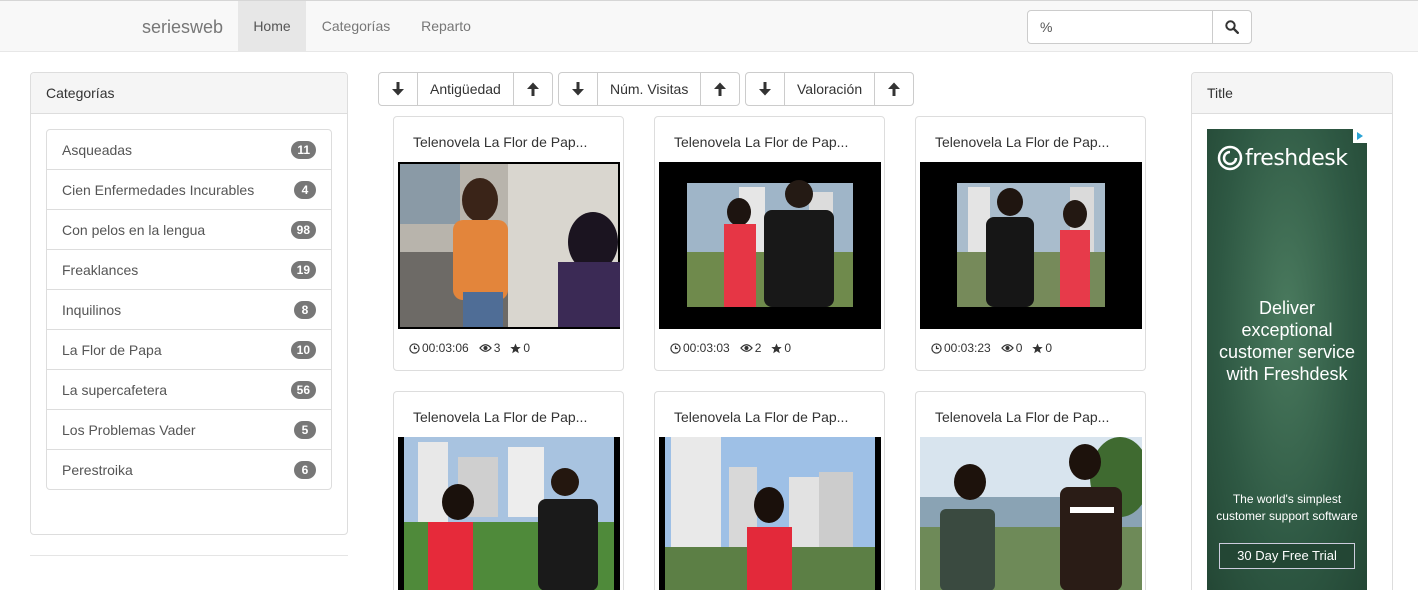  Describe the element at coordinates (189, 269) in the screenshot. I see `category-item: Freaklances 19` at that location.